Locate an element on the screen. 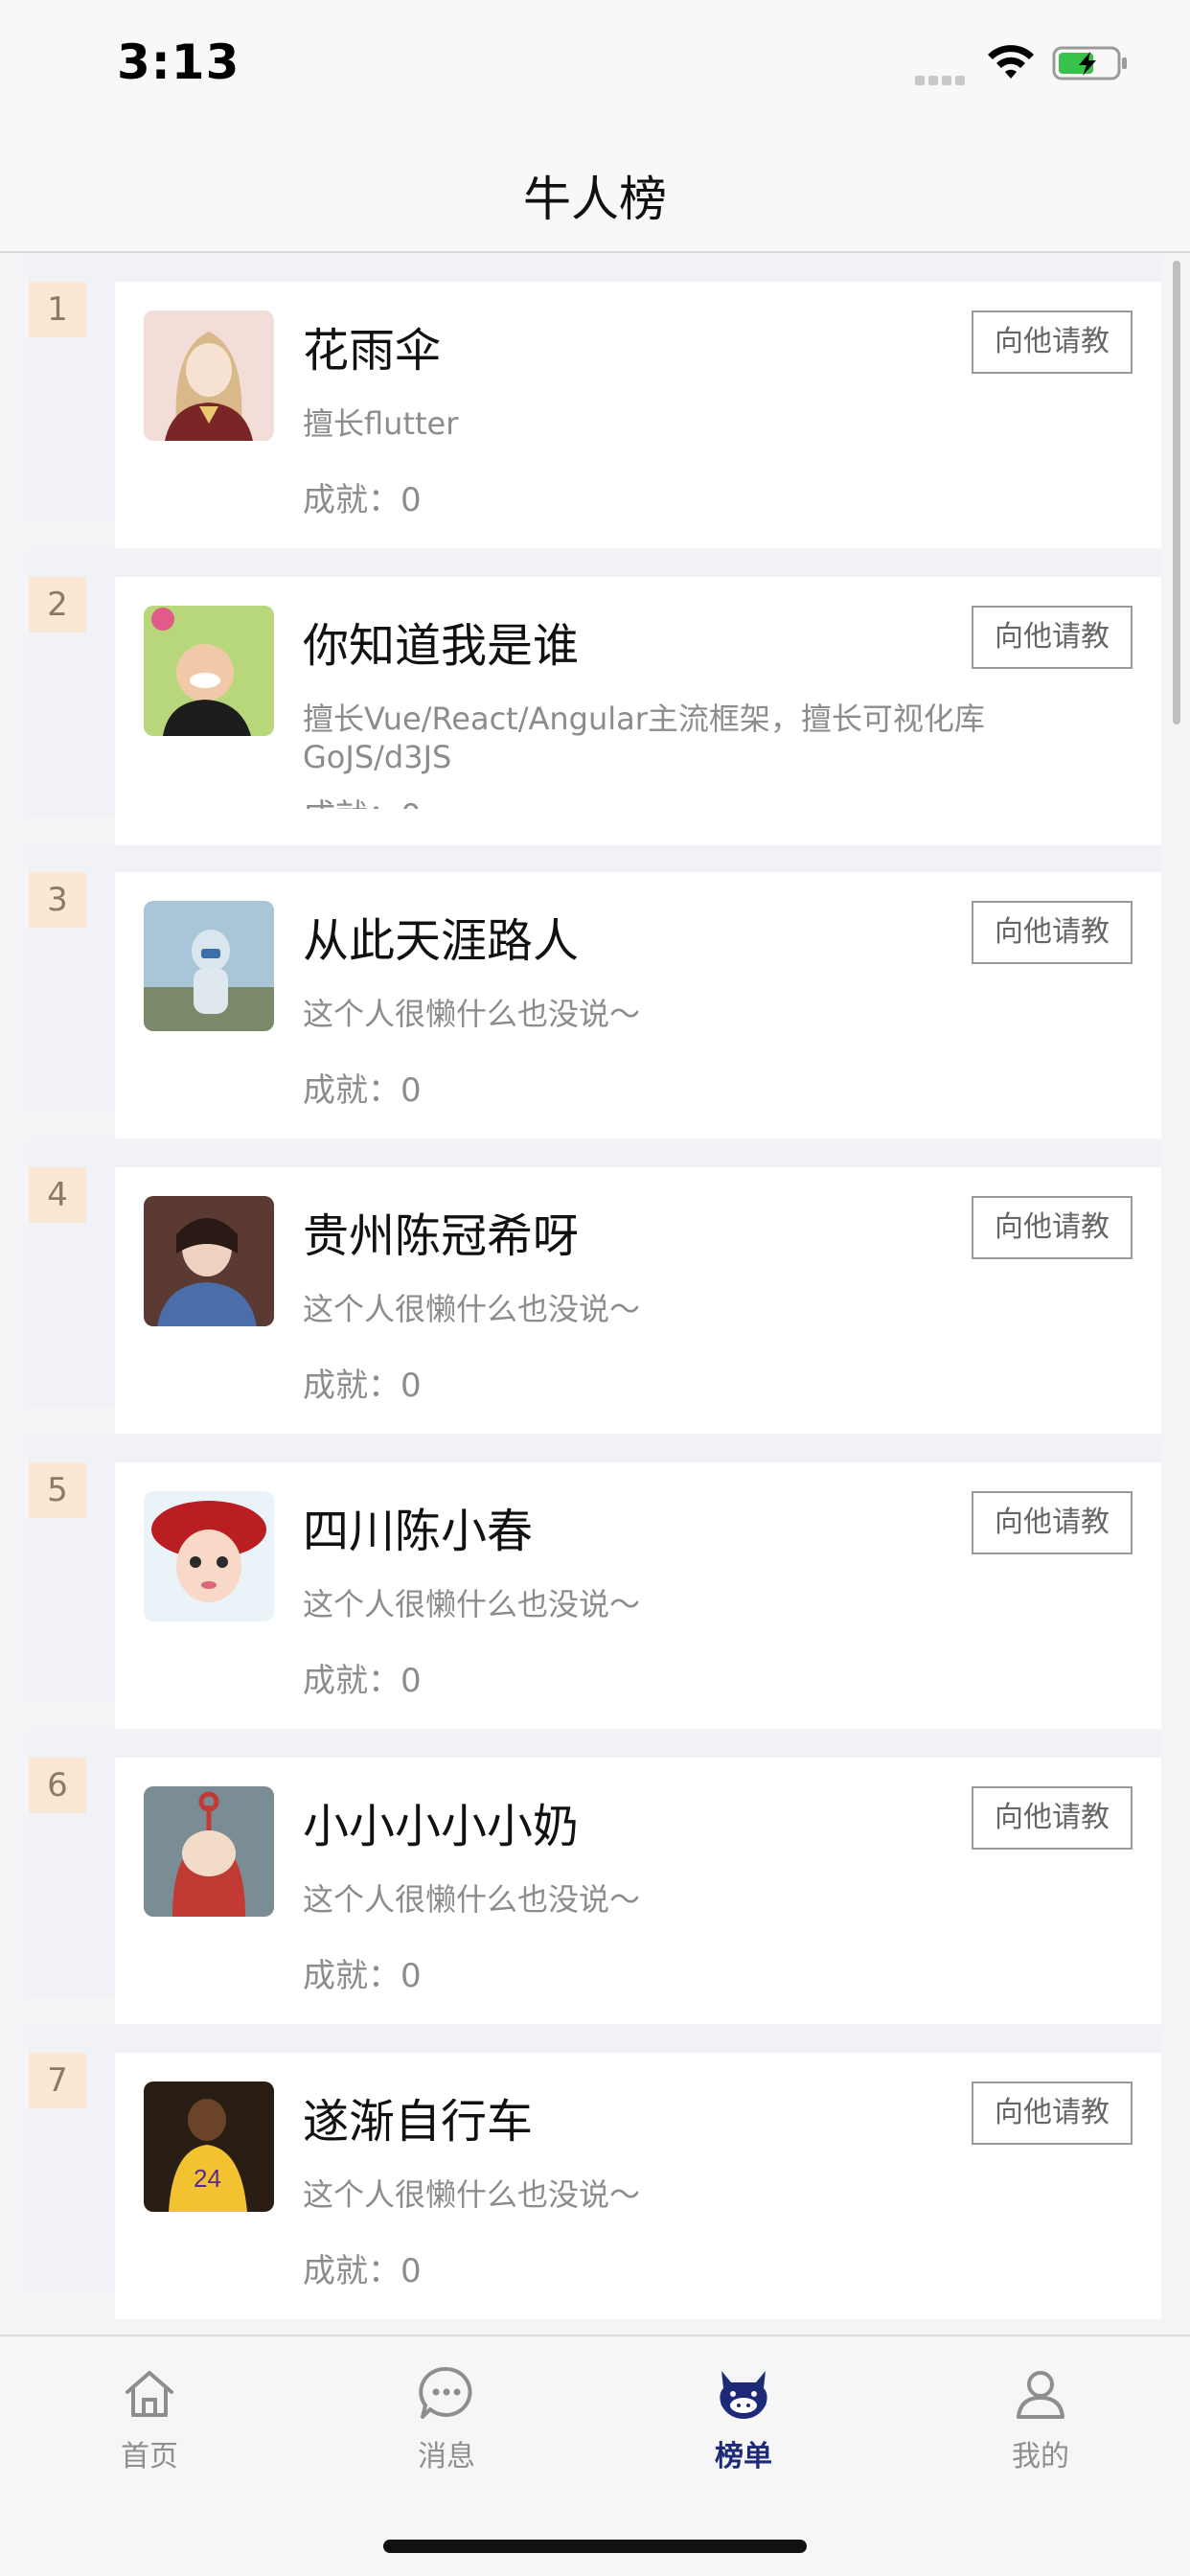 Image resolution: width=1190 pixels, height=2576 pixels. battery-icon is located at coordinates (1090, 63).